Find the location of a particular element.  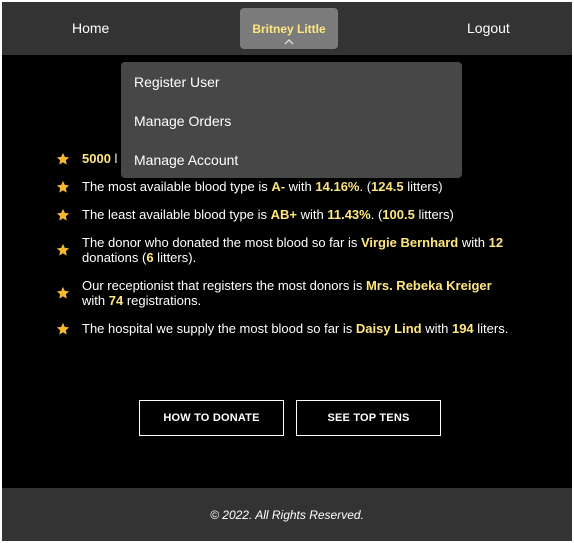

see-top-tens-button: SEE TOP TENS is located at coordinates (368, 418).